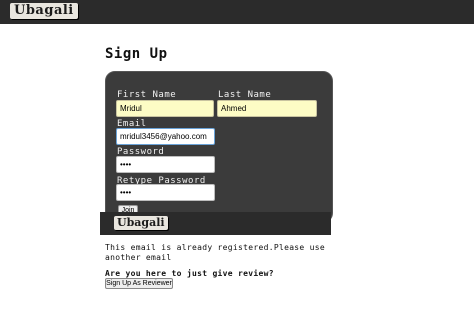 The width and height of the screenshot is (474, 318). What do you see at coordinates (165, 192) in the screenshot?
I see `retype-password-field` at bounding box center [165, 192].